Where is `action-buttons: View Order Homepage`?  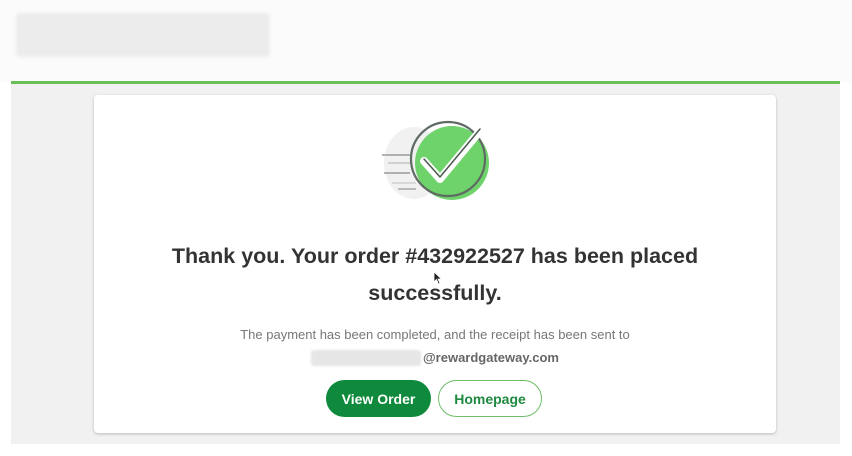
action-buttons: View Order Homepage is located at coordinates (434, 398).